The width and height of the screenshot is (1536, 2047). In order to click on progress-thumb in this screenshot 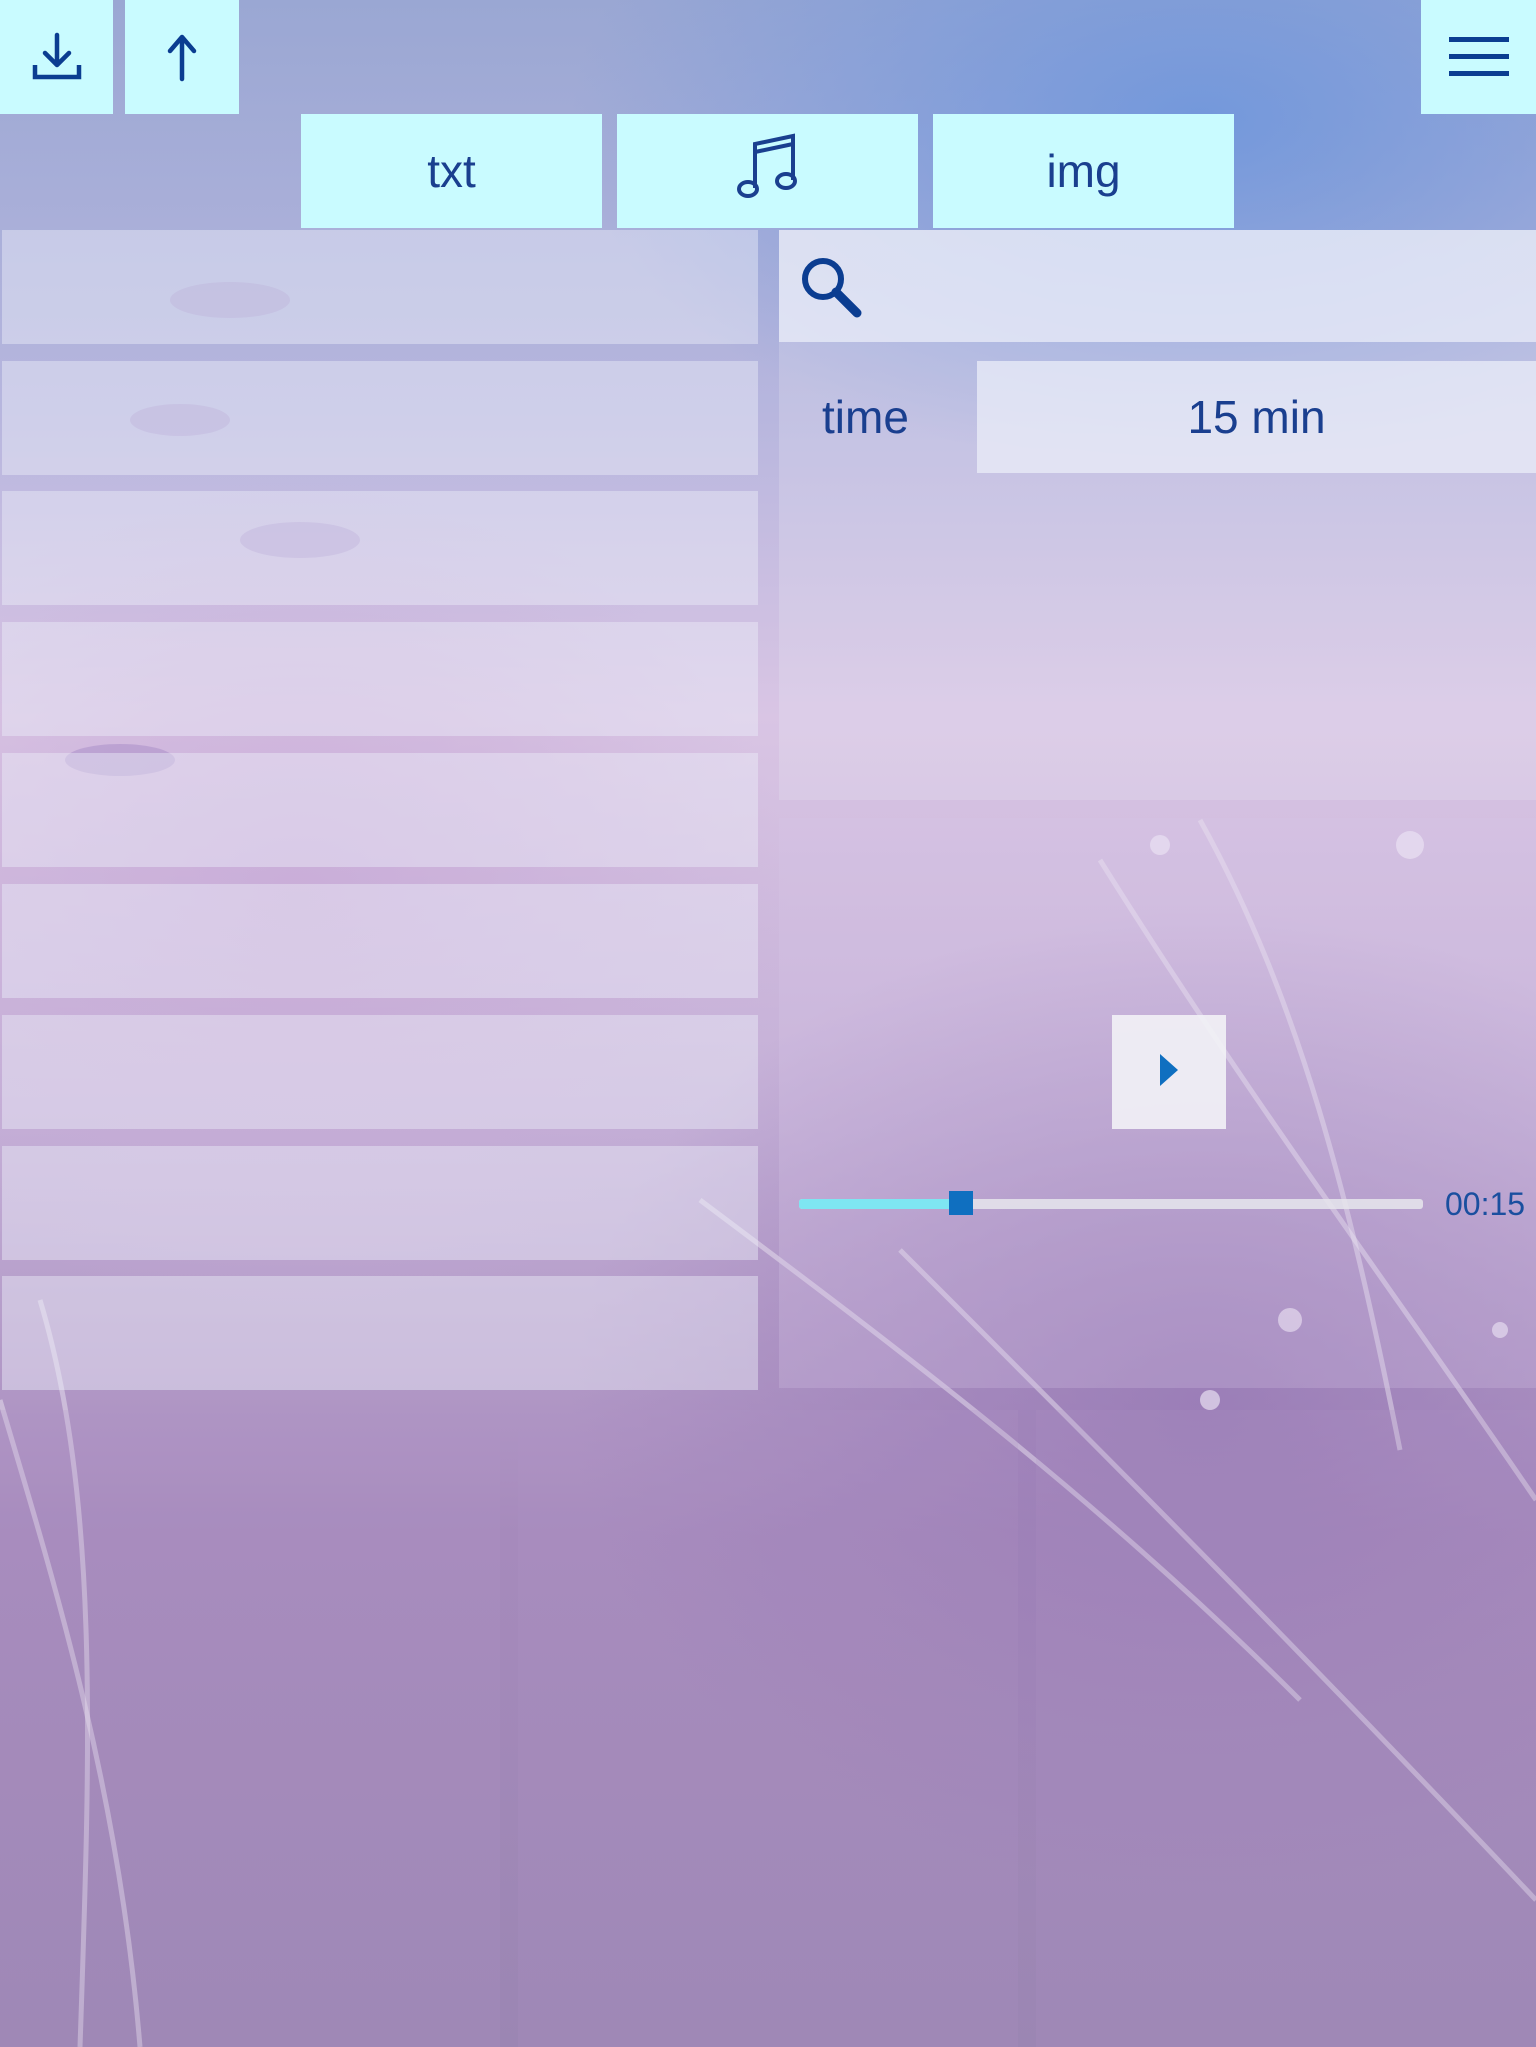, I will do `click(961, 1203)`.